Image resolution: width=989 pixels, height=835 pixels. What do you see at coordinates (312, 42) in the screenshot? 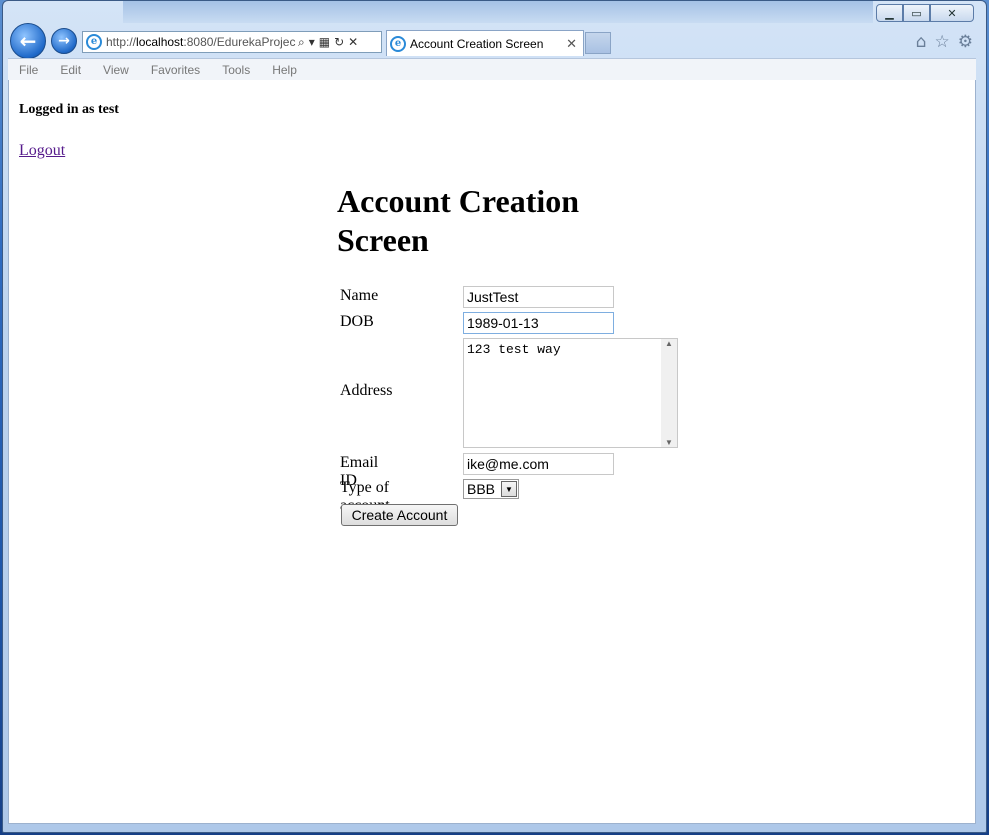
I see `dropdown-arrow-icon: ▾` at bounding box center [312, 42].